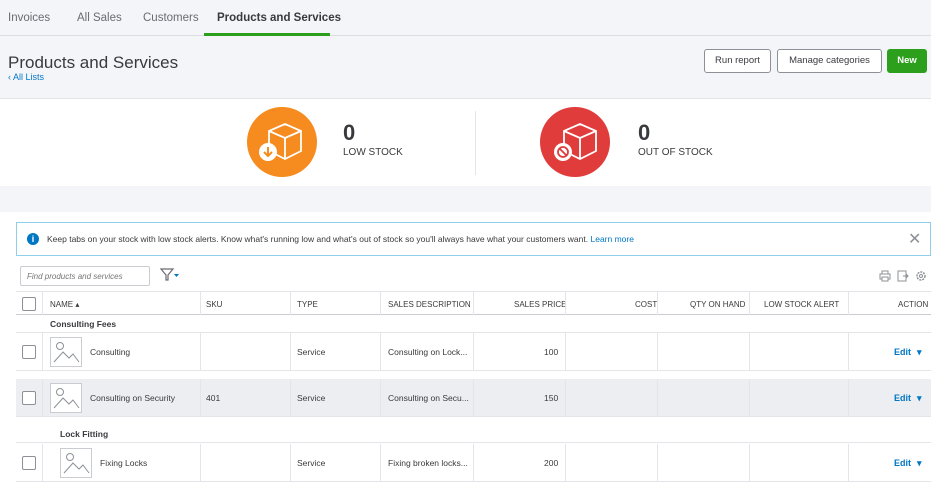 Image resolution: width=931 pixels, height=489 pixels. I want to click on info-icon: i, so click(33, 239).